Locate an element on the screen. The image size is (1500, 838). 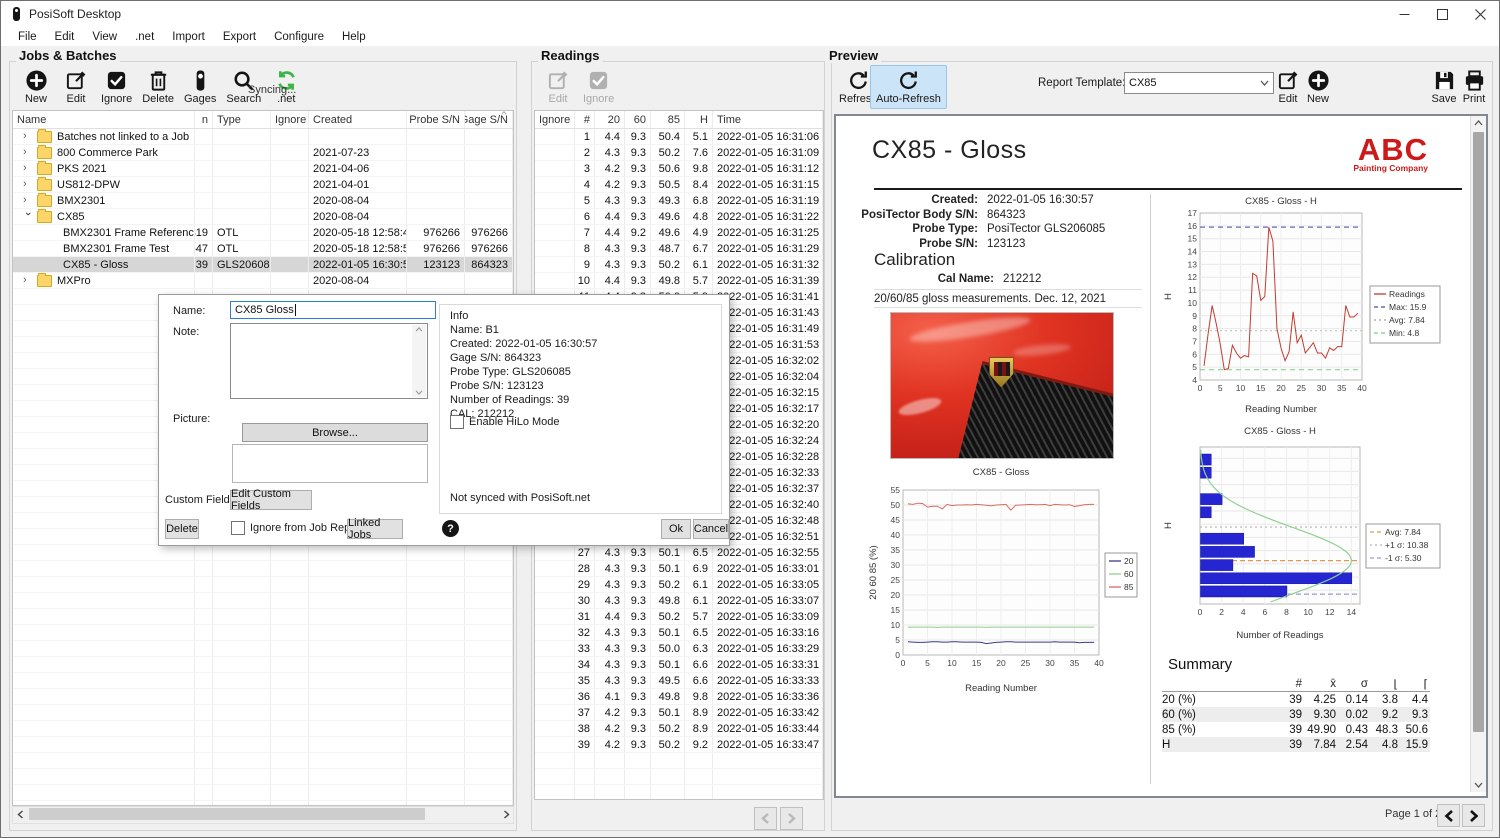
reading-row: 37 4.2 9.3 50.1 8.9 2022-01-05 16:33:42 is located at coordinates (679, 713).